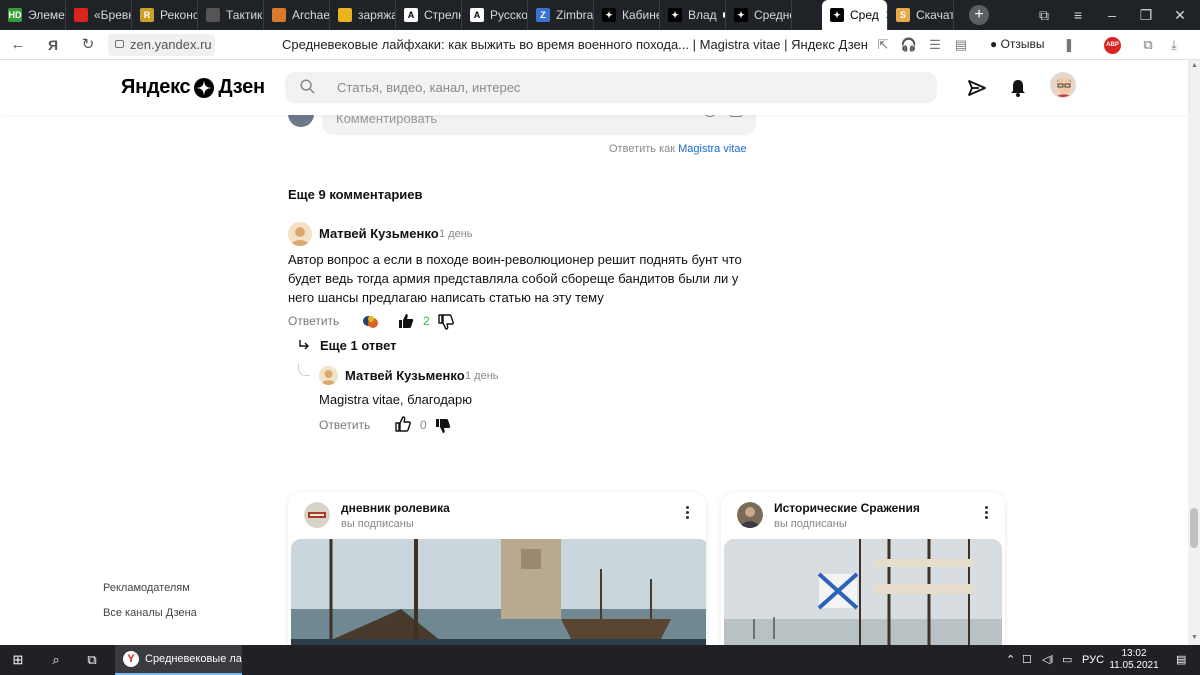  What do you see at coordinates (88, 45) in the screenshot?
I see `reload-icon: ↻` at bounding box center [88, 45].